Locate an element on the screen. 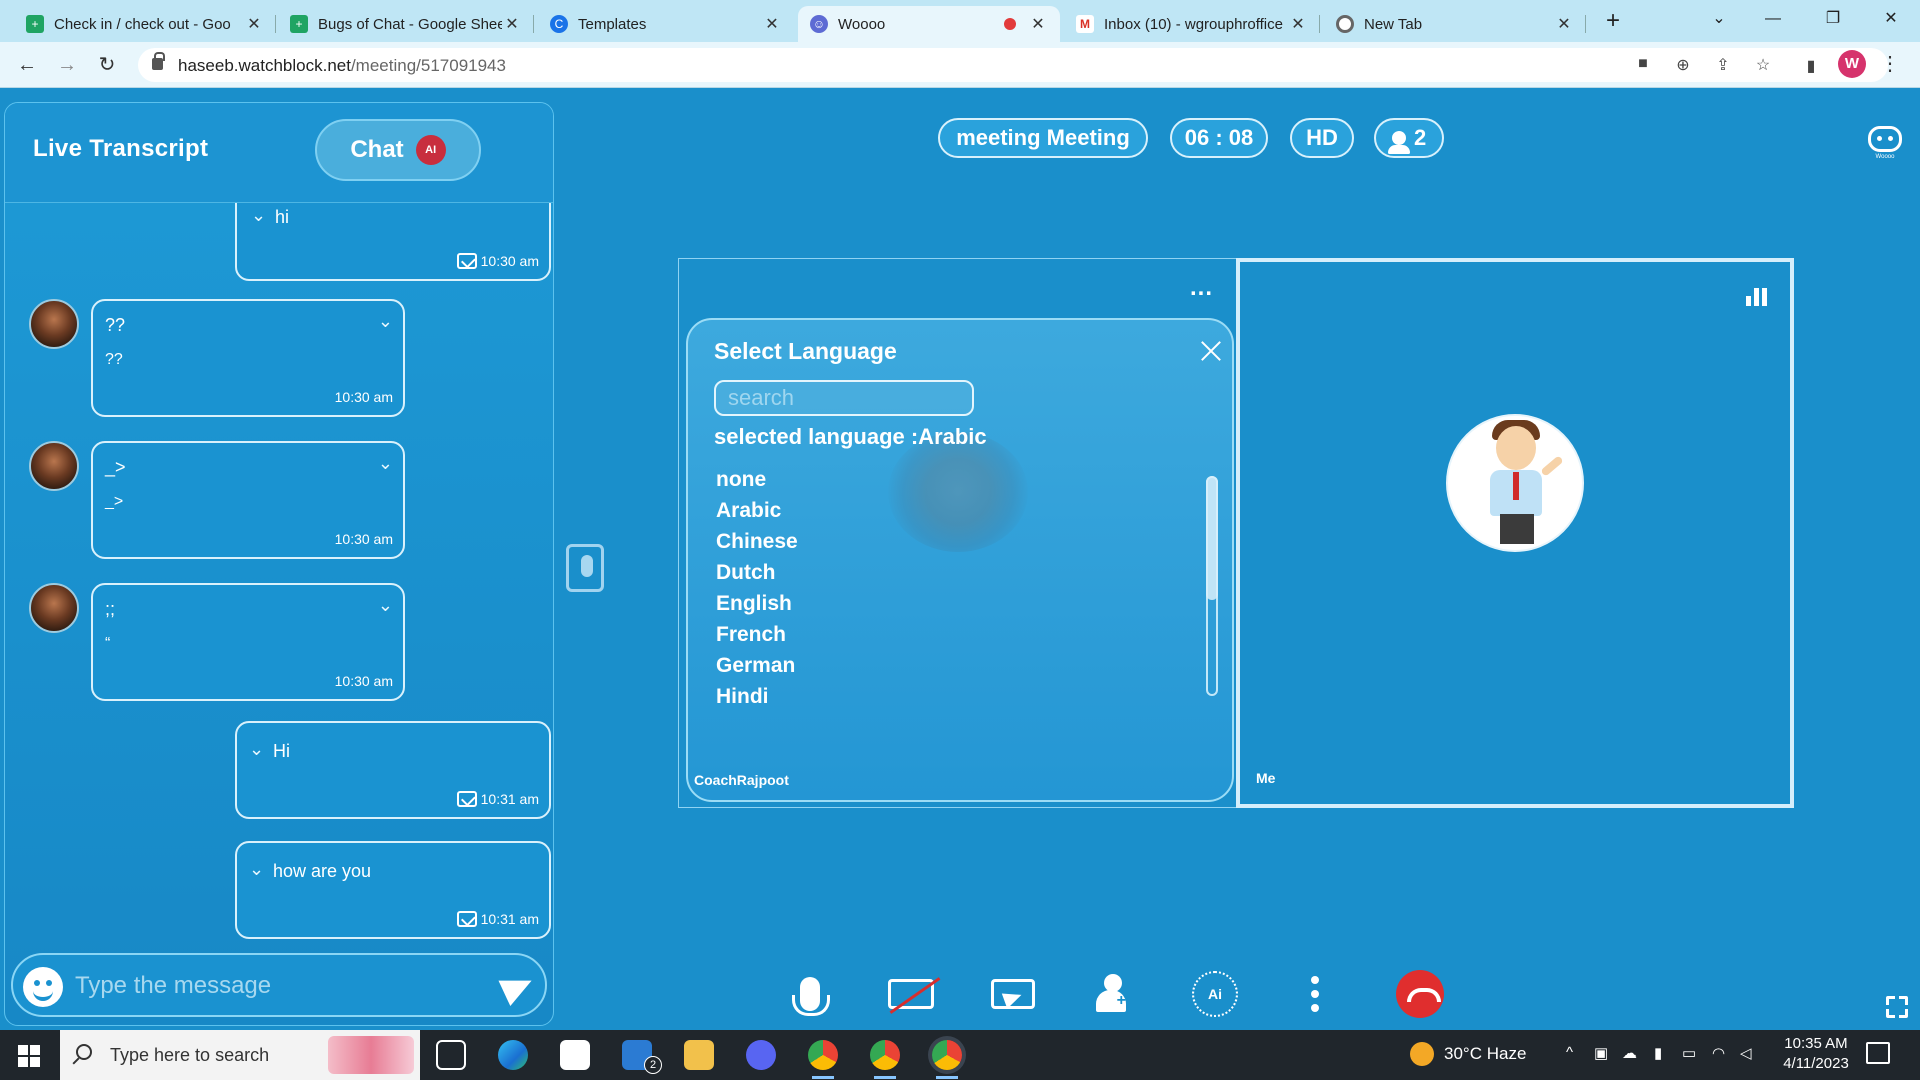 Image resolution: width=1920 pixels, height=1080 pixels. tab-new-tab: New Tab ✕ is located at coordinates (1455, 24).